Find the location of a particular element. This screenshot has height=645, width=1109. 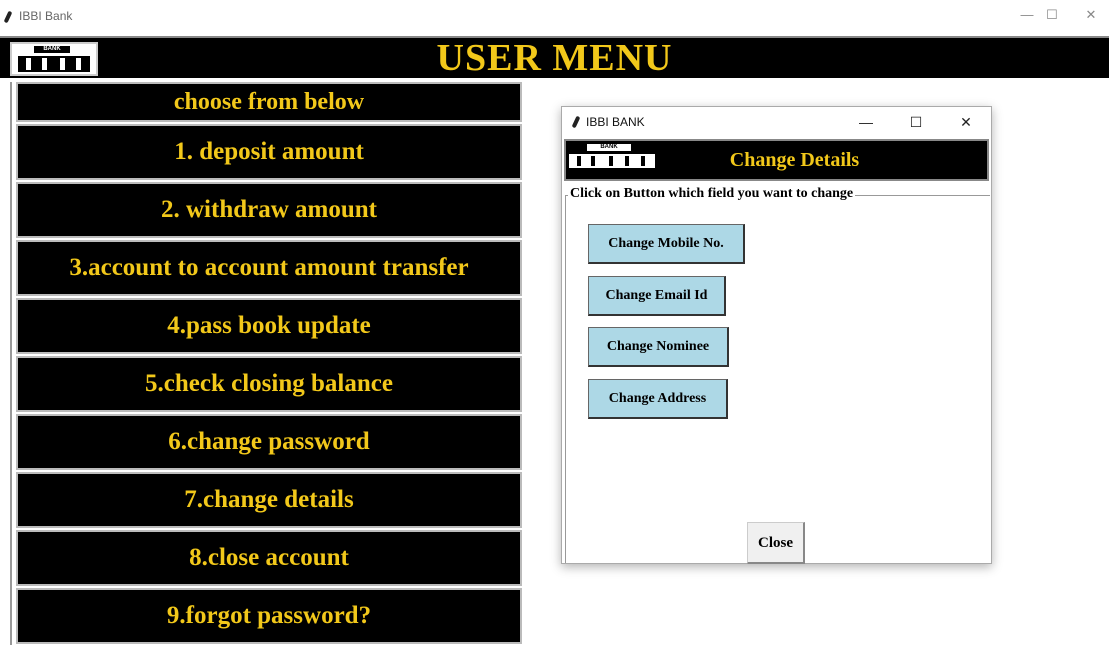

dialog-maximize-button: ☐ is located at coordinates (916, 122).